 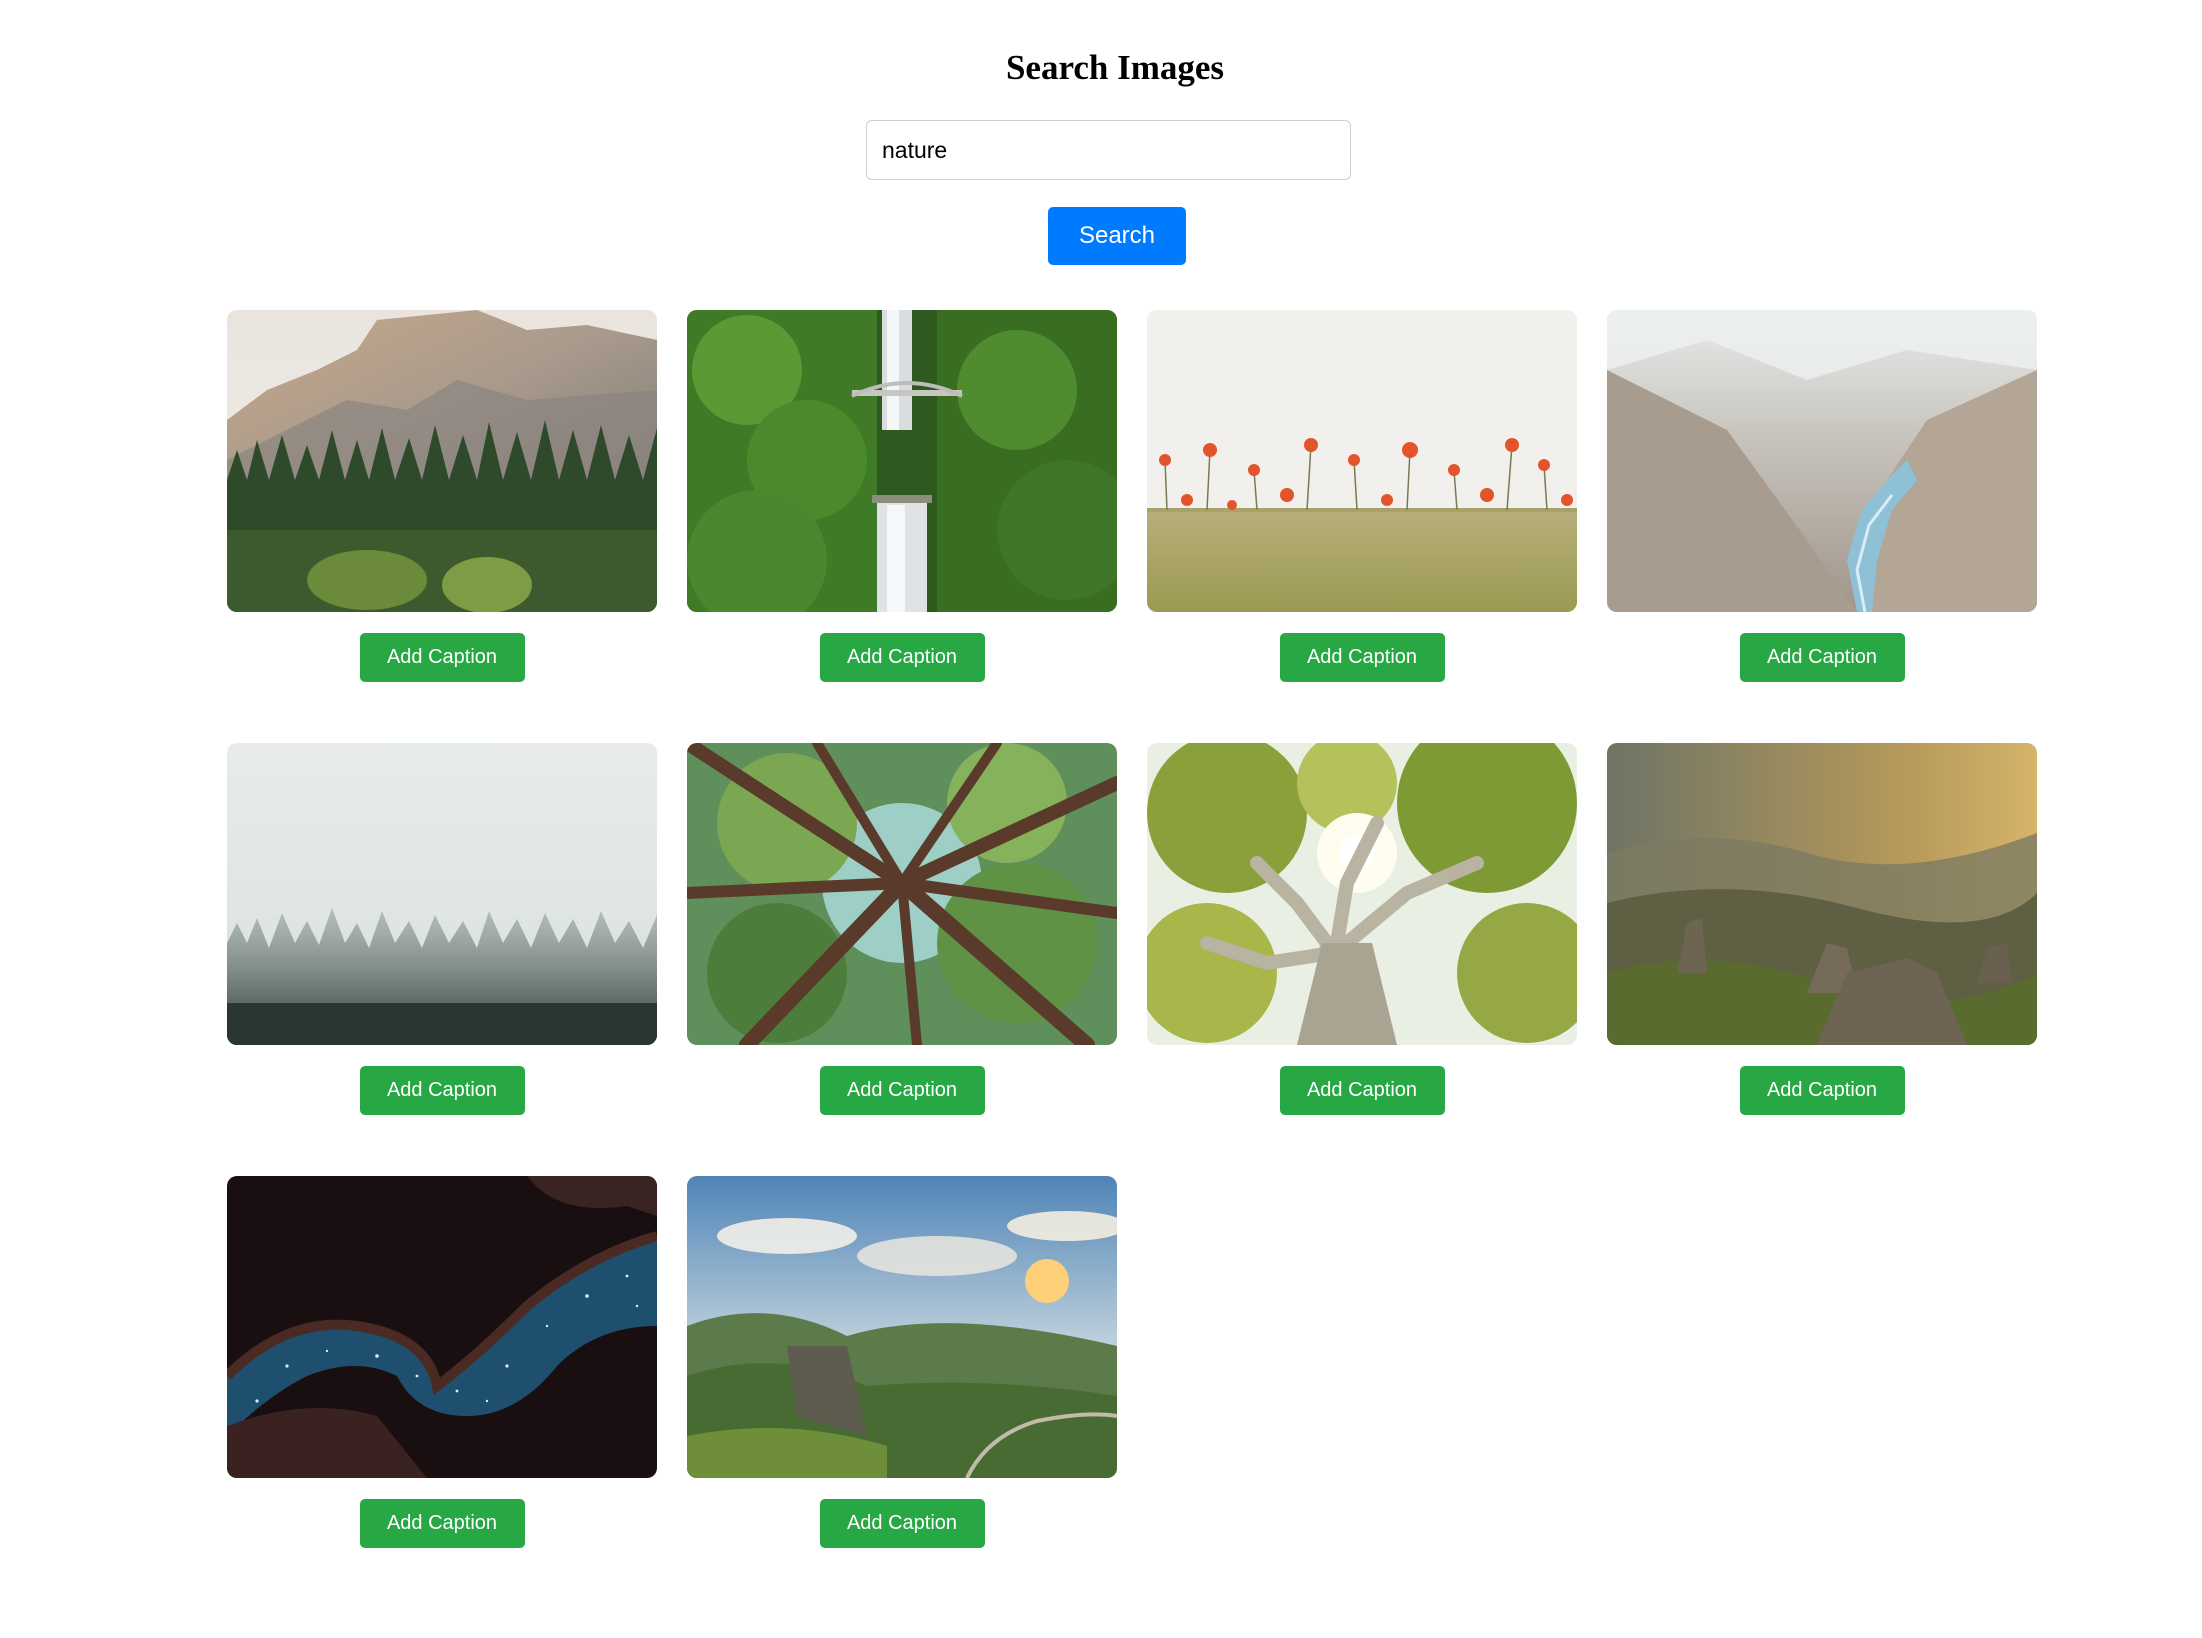 I want to click on page-title: Search Images, so click(x=1115, y=67).